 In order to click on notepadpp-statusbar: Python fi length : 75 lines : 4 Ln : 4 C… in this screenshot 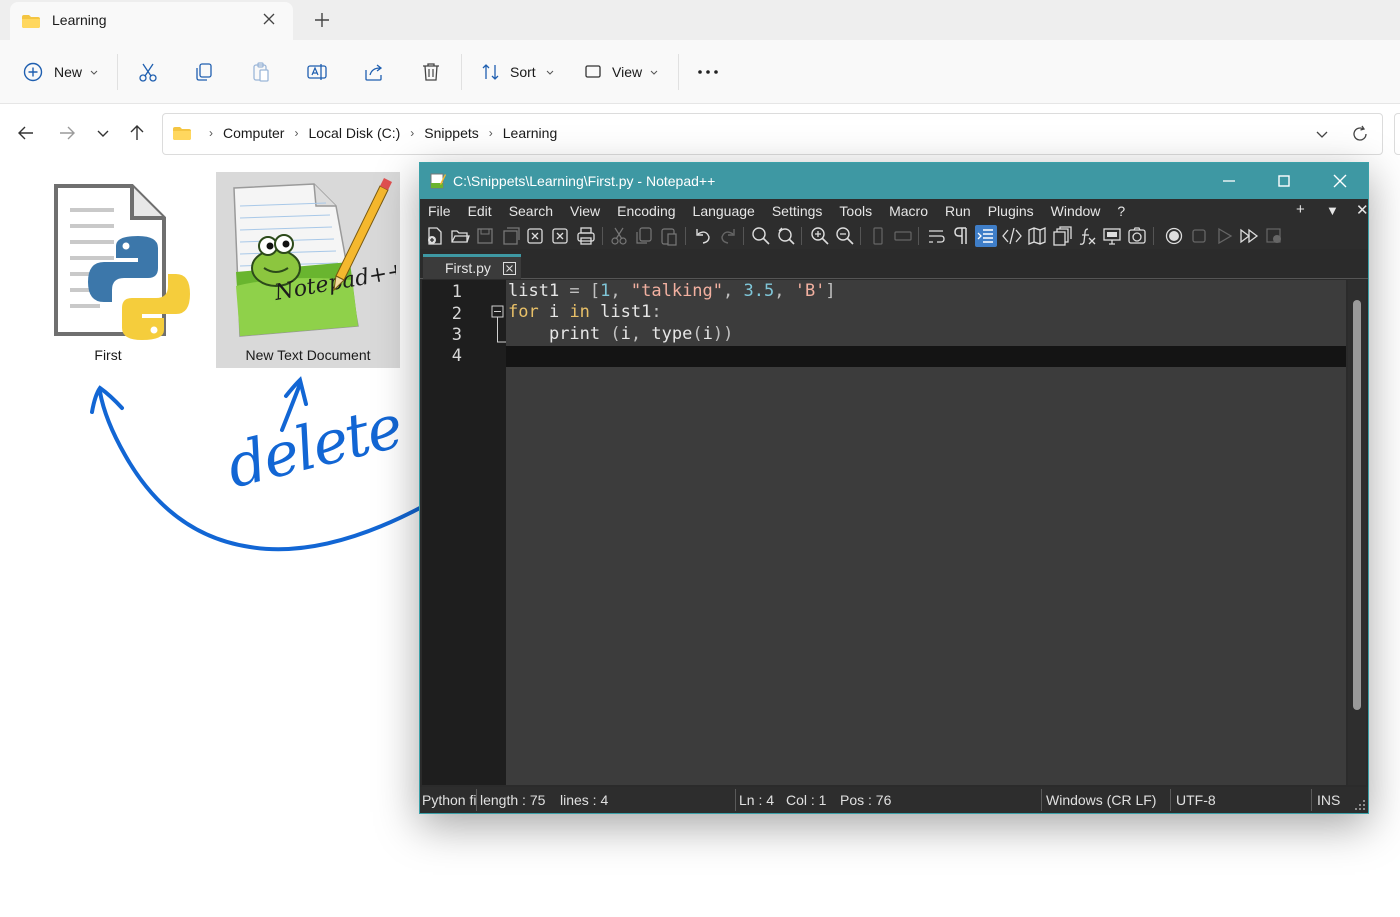, I will do `click(894, 800)`.